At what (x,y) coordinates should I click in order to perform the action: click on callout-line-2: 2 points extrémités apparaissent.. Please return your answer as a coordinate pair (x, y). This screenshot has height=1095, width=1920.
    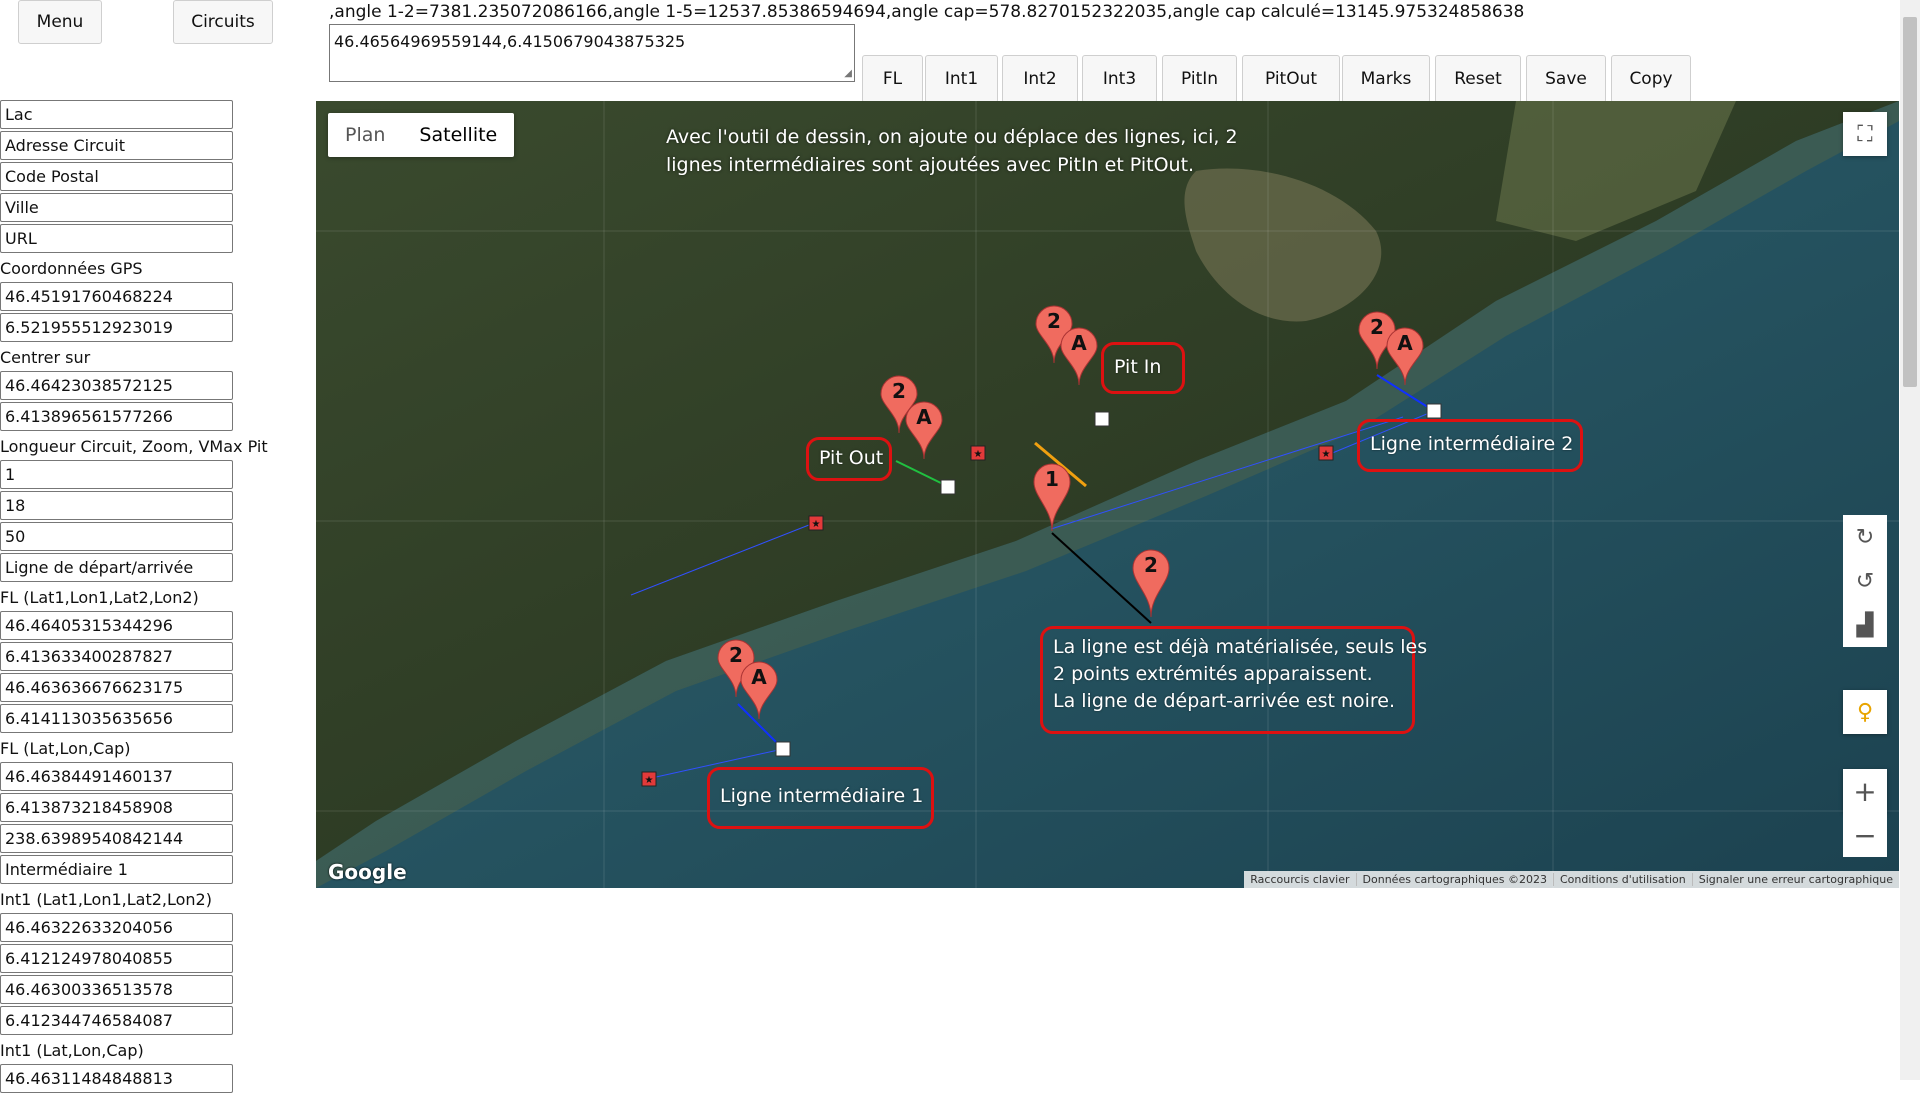
    Looking at the image, I should click on (1213, 674).